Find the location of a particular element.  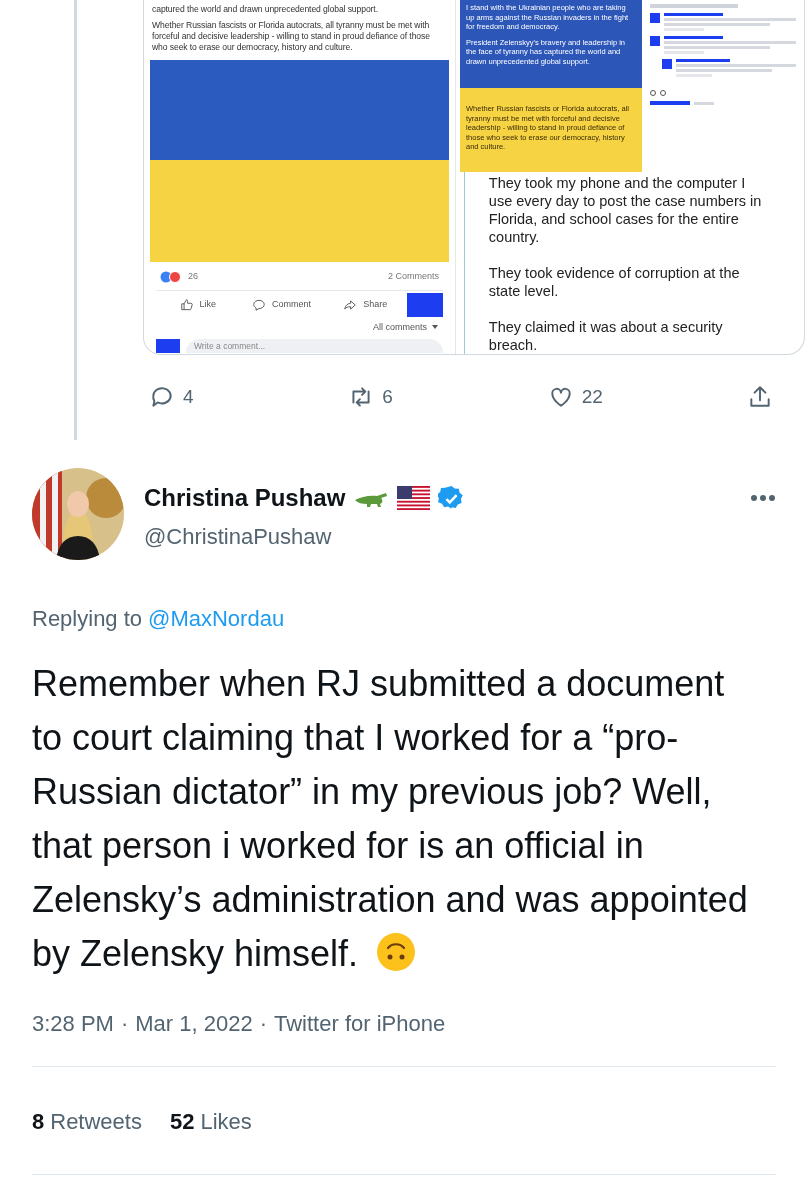

thumbs-up-icon is located at coordinates (186, 304).